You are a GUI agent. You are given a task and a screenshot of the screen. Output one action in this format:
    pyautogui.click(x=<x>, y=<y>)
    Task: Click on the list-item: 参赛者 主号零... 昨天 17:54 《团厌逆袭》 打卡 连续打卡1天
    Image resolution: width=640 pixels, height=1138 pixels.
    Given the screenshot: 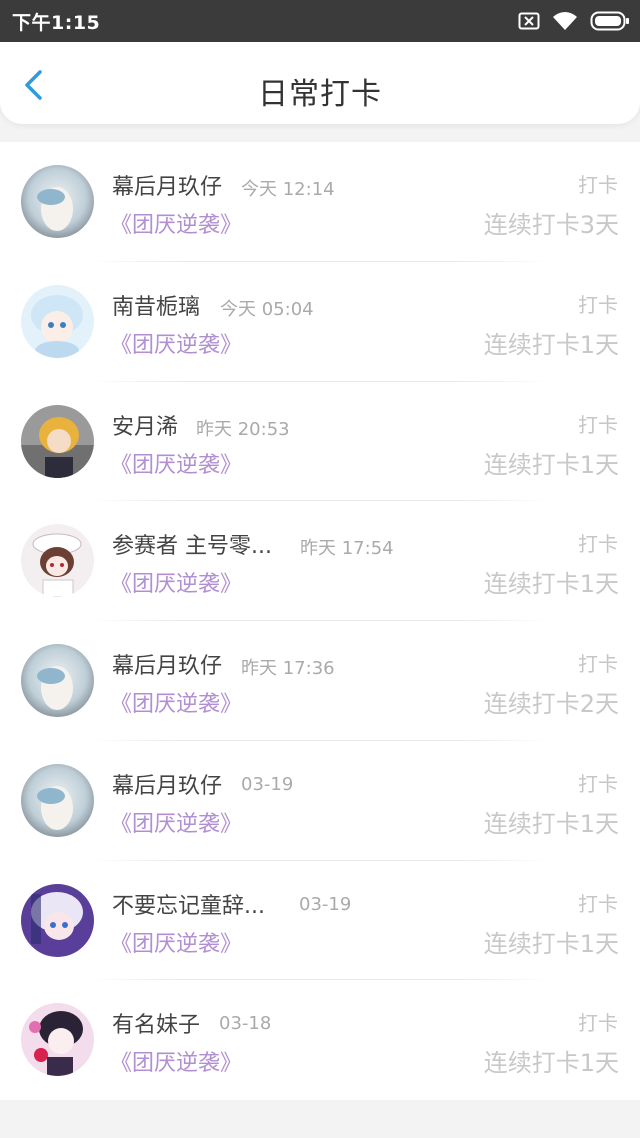 What is the action you would take?
    pyautogui.click(x=320, y=561)
    